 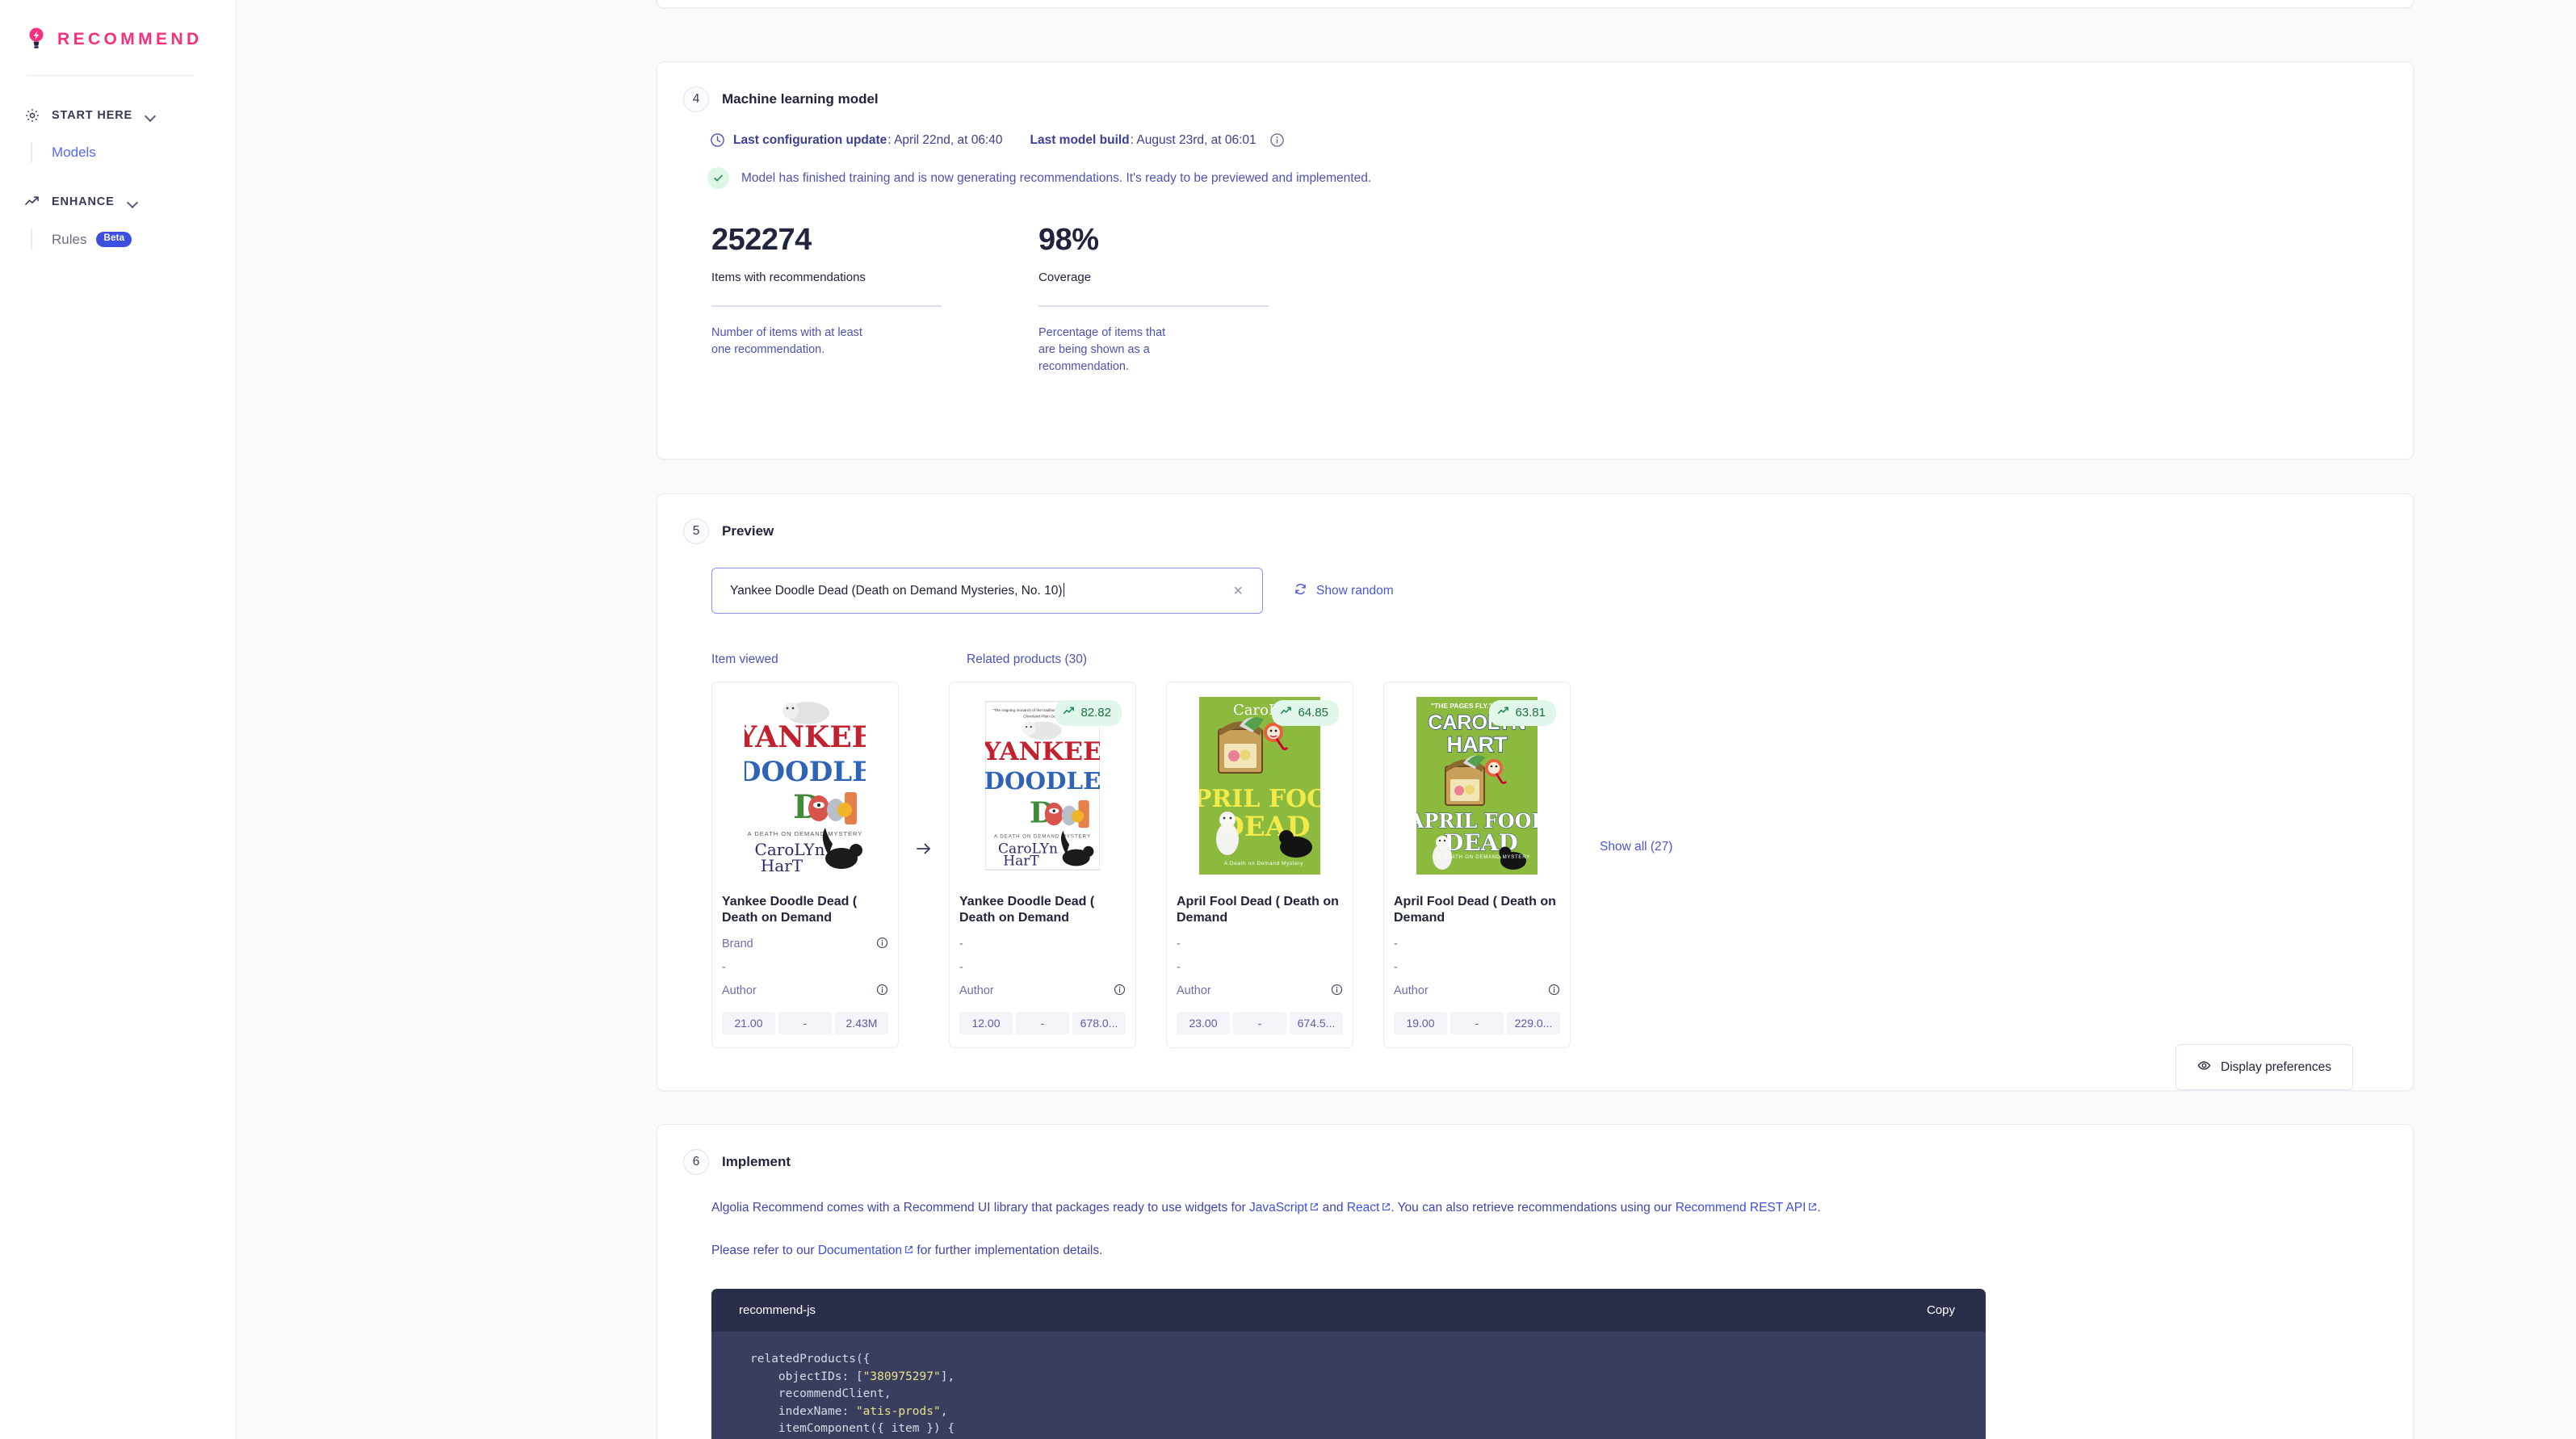 What do you see at coordinates (150, 115) in the screenshot?
I see `chevron-down-icon` at bounding box center [150, 115].